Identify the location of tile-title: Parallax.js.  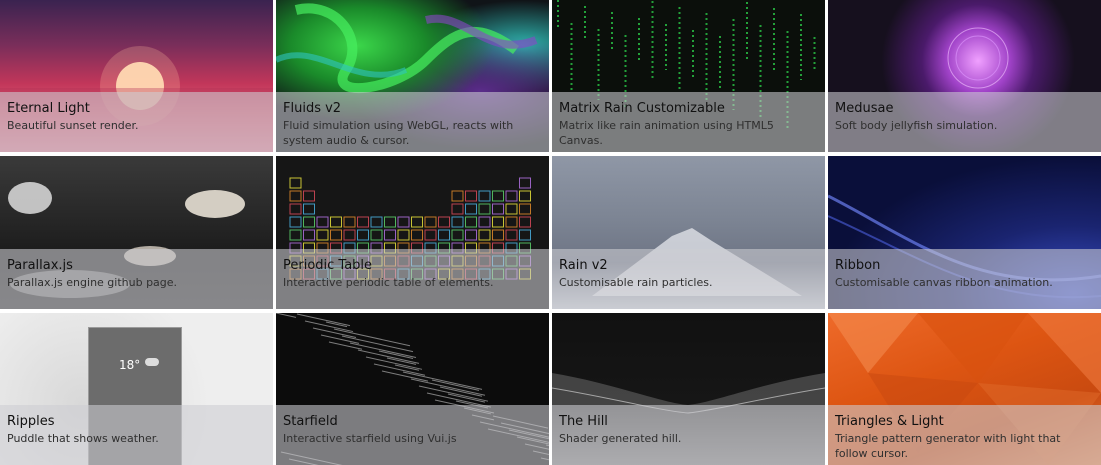
(40, 265).